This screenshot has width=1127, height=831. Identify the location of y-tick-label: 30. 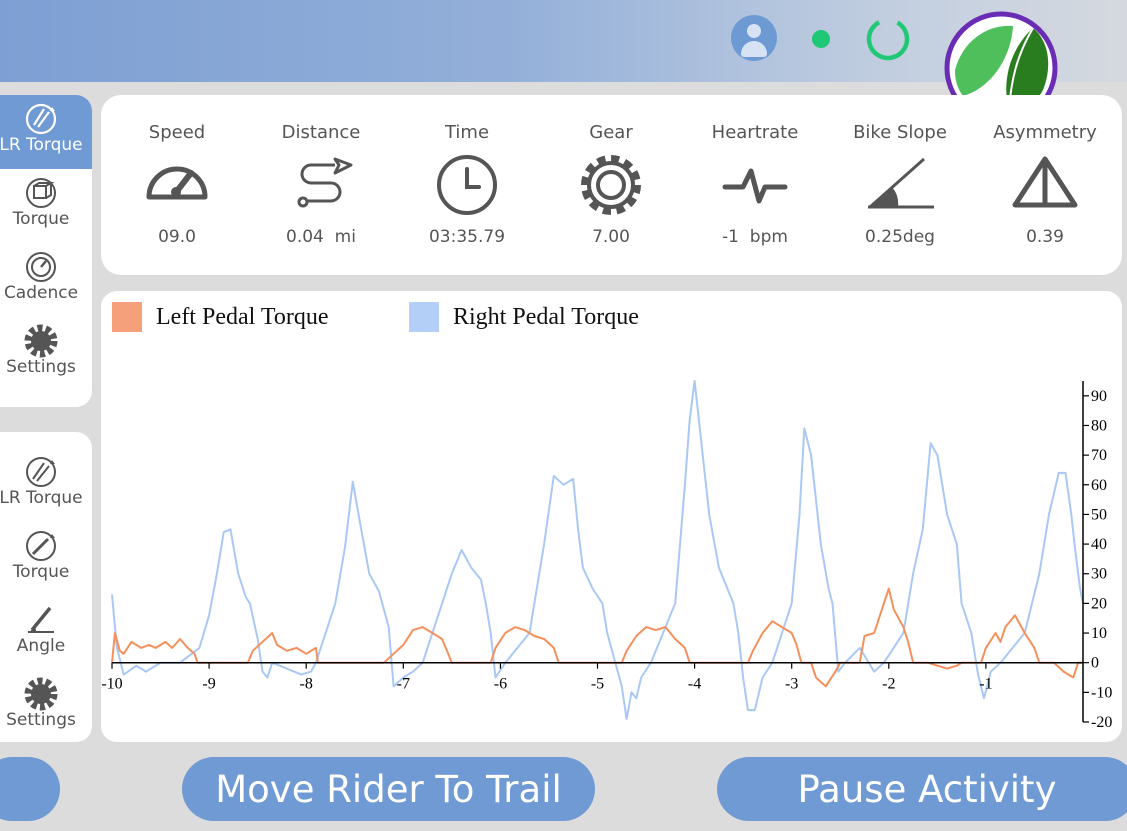
(1099, 574).